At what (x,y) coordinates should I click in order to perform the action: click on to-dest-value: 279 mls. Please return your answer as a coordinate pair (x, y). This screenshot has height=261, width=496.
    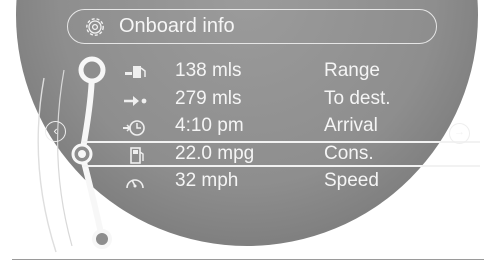
    Looking at the image, I should click on (208, 98).